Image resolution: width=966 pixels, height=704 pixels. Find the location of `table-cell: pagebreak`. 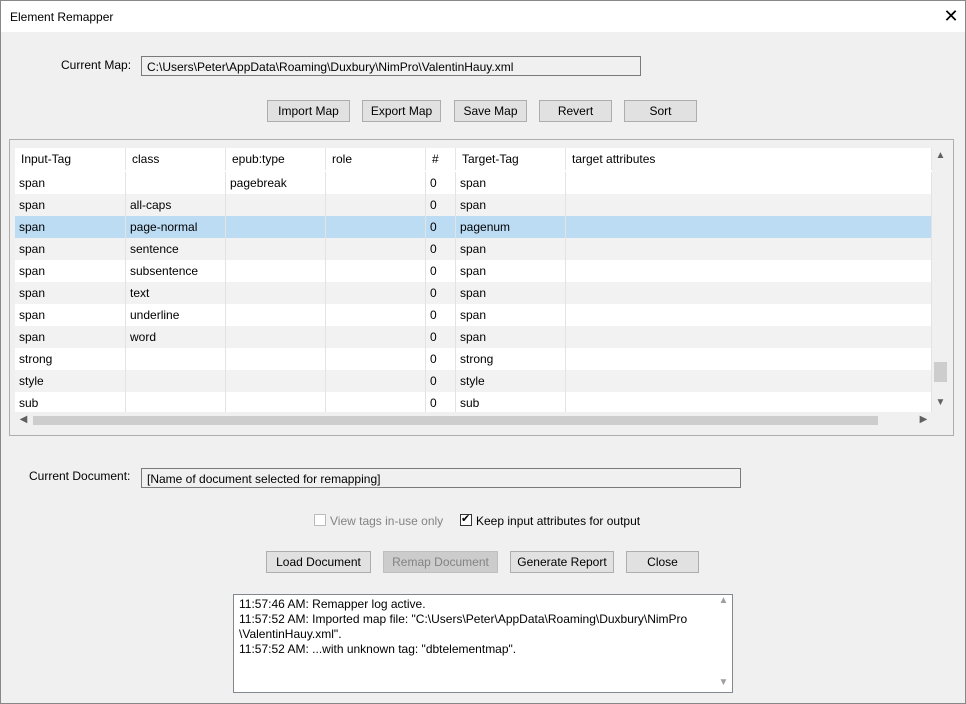

table-cell: pagebreak is located at coordinates (276, 183).